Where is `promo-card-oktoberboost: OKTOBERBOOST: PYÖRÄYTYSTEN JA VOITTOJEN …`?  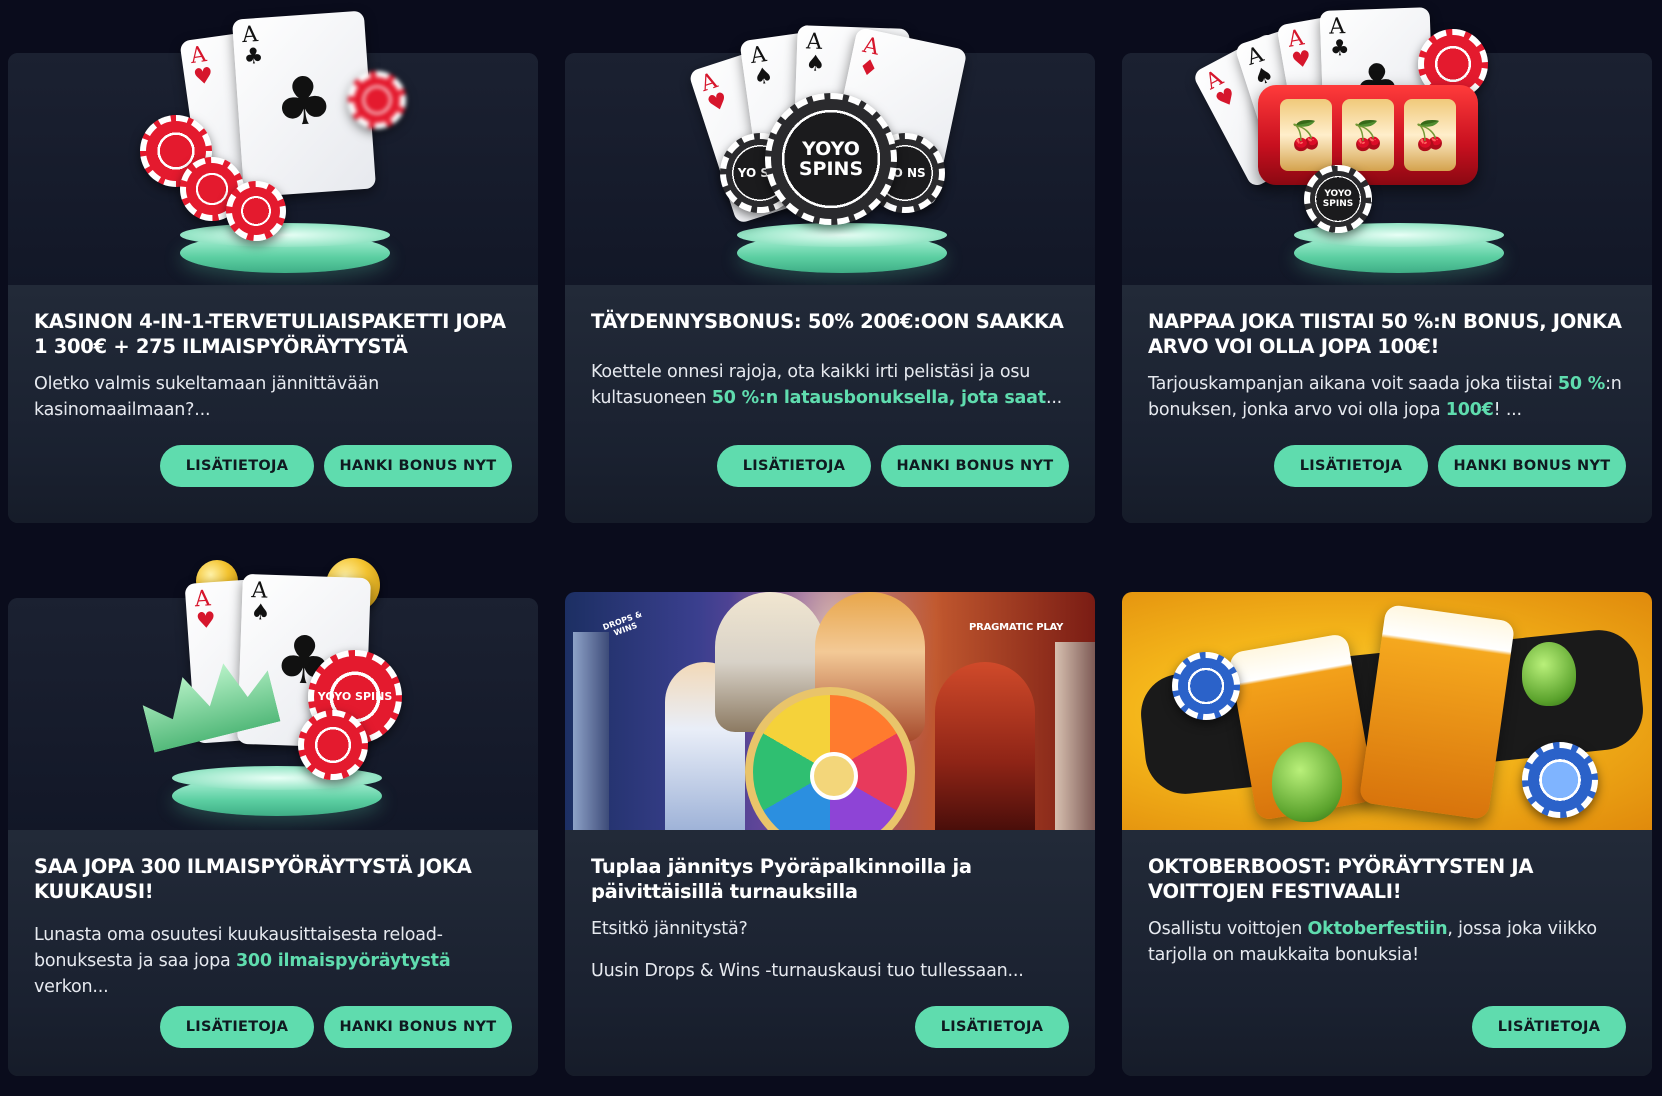 promo-card-oktoberboost: OKTOBERBOOST: PYÖRÄYTYSTEN JA VOITTOJEN … is located at coordinates (1387, 834).